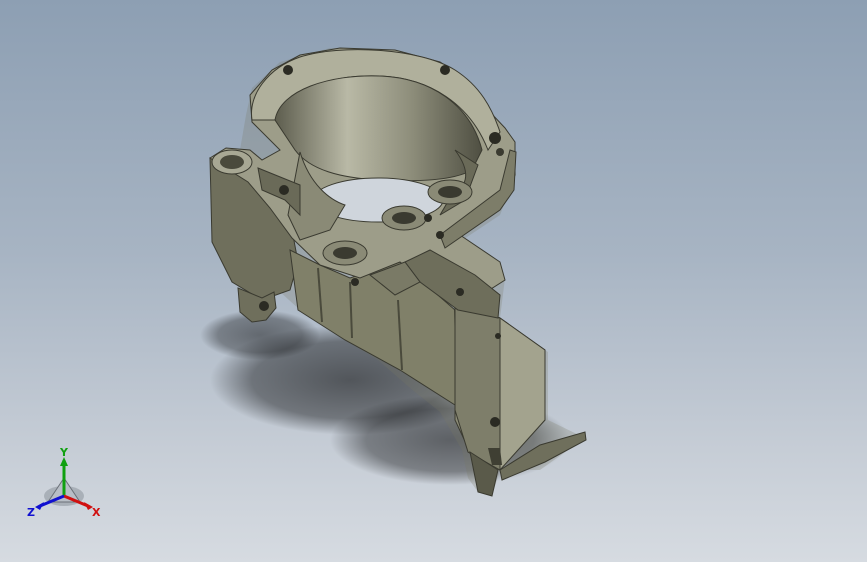 This screenshot has width=867, height=562. What do you see at coordinates (64, 482) in the screenshot?
I see `reference-triad-icon: Y X Z` at bounding box center [64, 482].